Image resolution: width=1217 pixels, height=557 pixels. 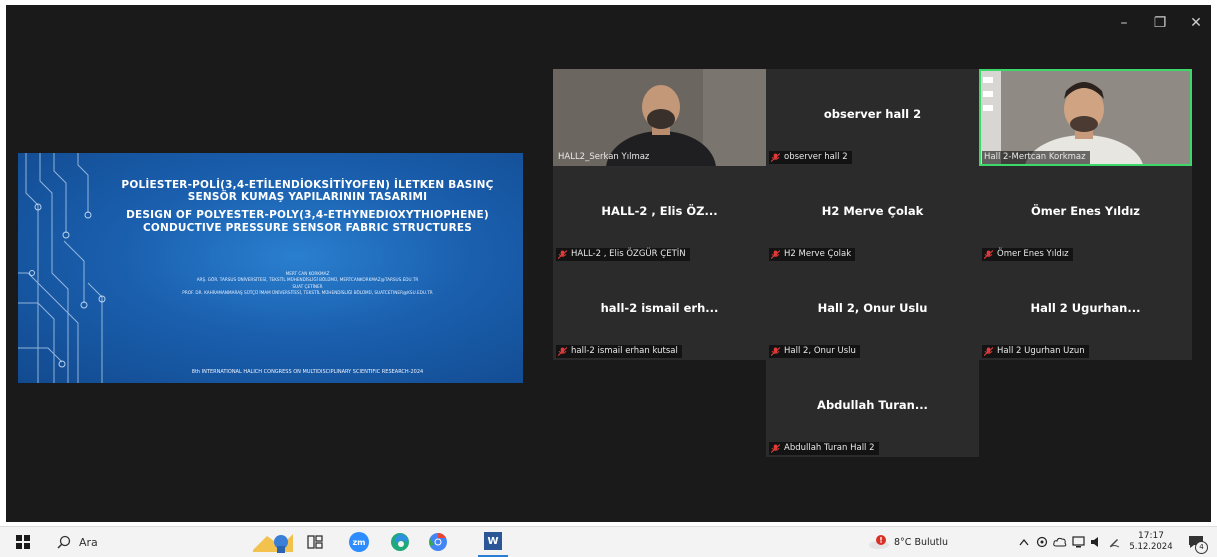 I want to click on tray-overflow-chevron, so click(x=1024, y=542).